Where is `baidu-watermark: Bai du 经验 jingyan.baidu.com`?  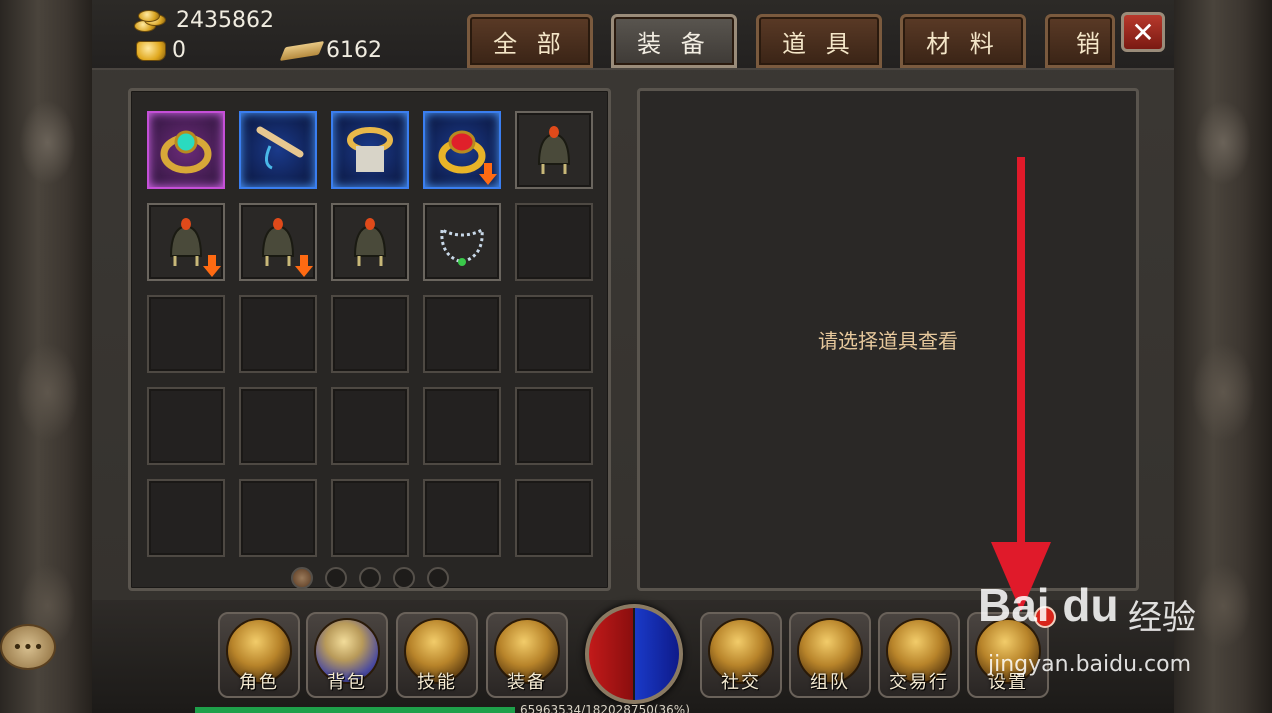
baidu-watermark: Bai du 经验 jingyan.baidu.com is located at coordinates (1103, 638).